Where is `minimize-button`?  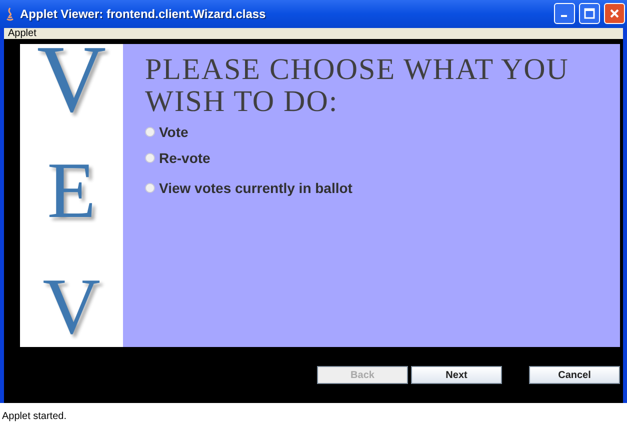
minimize-button is located at coordinates (564, 13).